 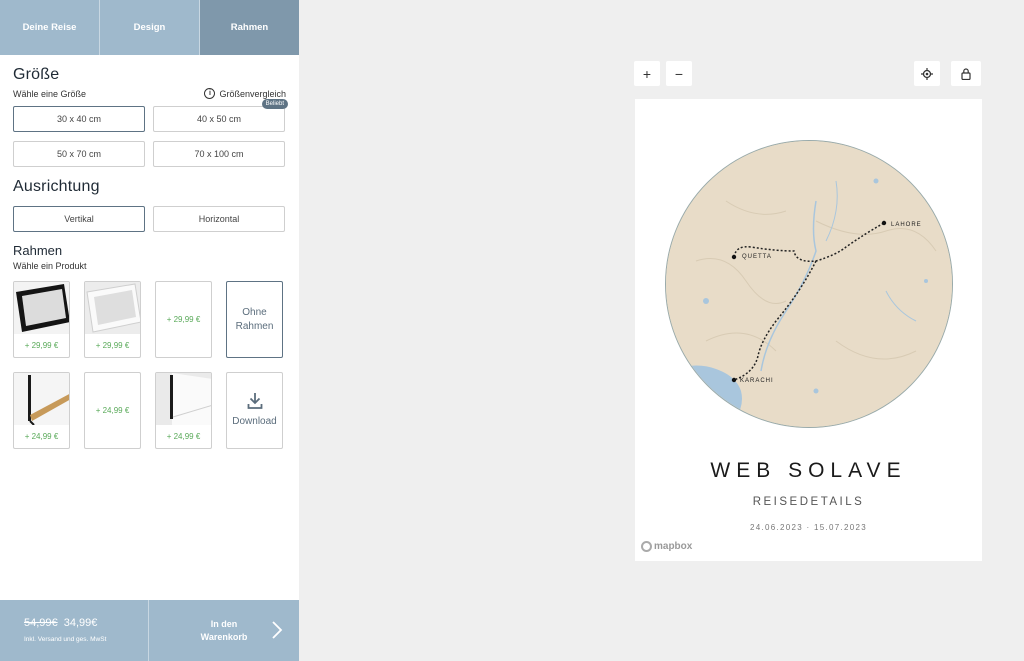 What do you see at coordinates (219, 119) in the screenshot?
I see `size-option-label: 40 x 50 cm` at bounding box center [219, 119].